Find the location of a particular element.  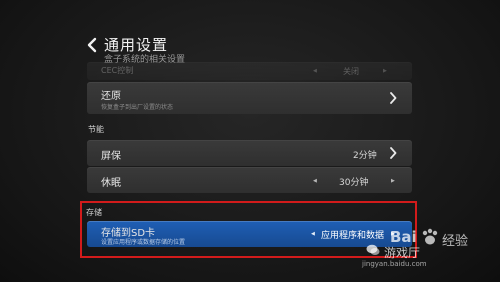

watermark: Bai 经验 游戏厅 jingyan.baidu.com is located at coordinates (427, 250).